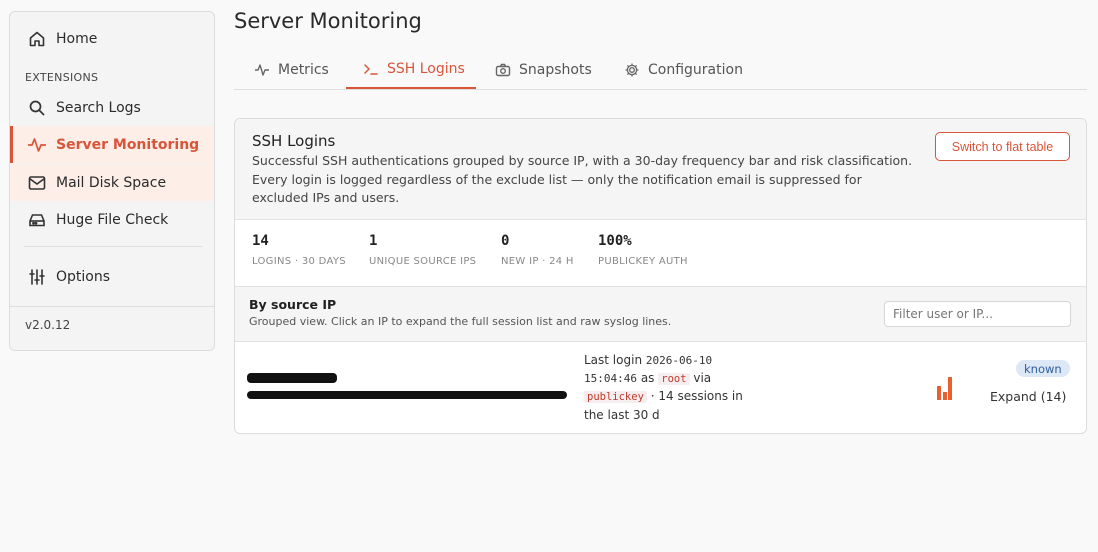 The image size is (1098, 552). Describe the element at coordinates (555, 70) in the screenshot. I see `tab-label: Snapshots` at that location.